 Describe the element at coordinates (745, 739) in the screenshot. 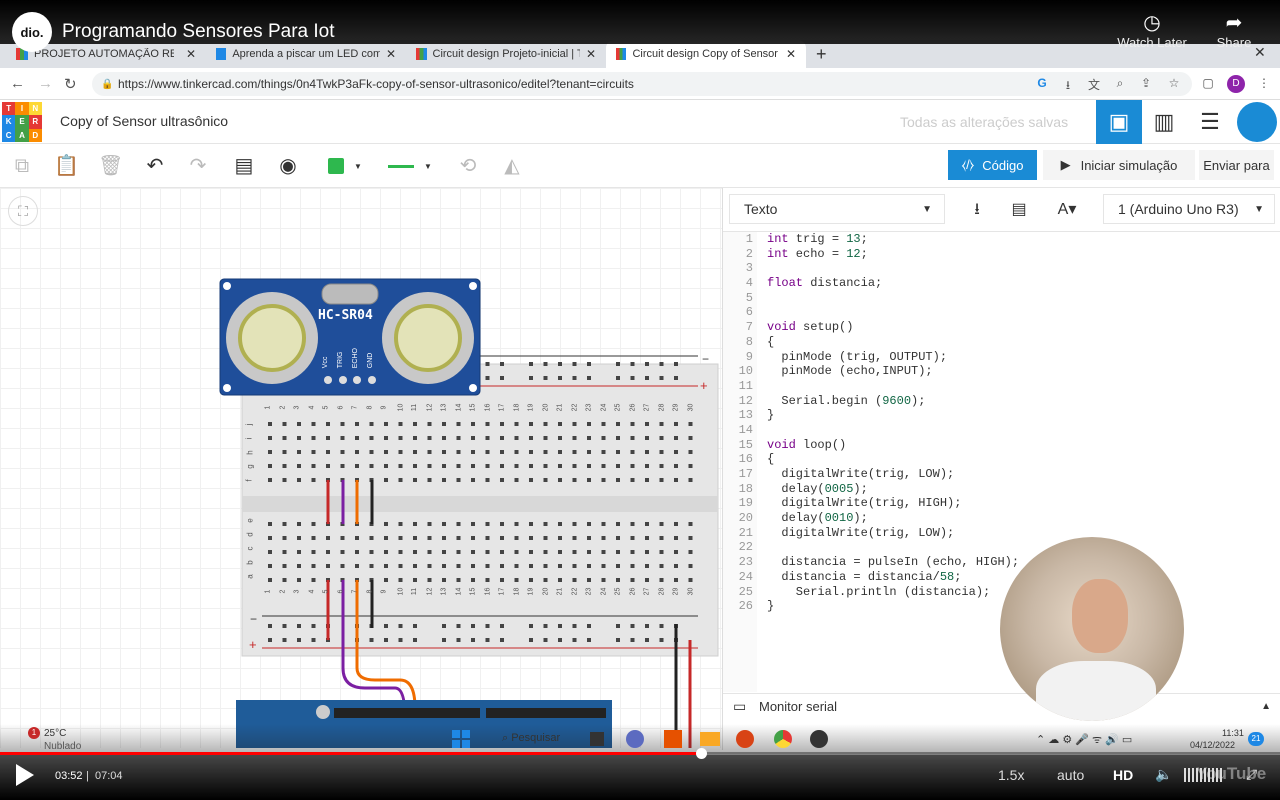

I see `powerpoint-icon` at that location.